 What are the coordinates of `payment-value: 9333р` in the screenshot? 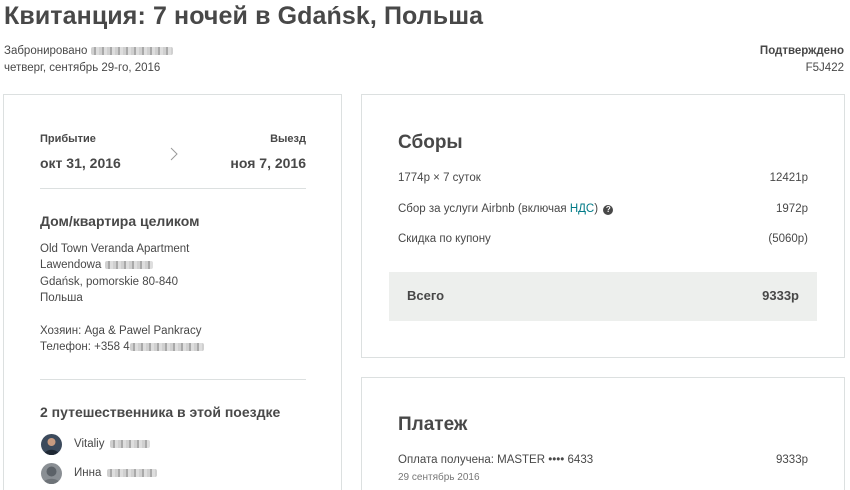 It's located at (792, 460).